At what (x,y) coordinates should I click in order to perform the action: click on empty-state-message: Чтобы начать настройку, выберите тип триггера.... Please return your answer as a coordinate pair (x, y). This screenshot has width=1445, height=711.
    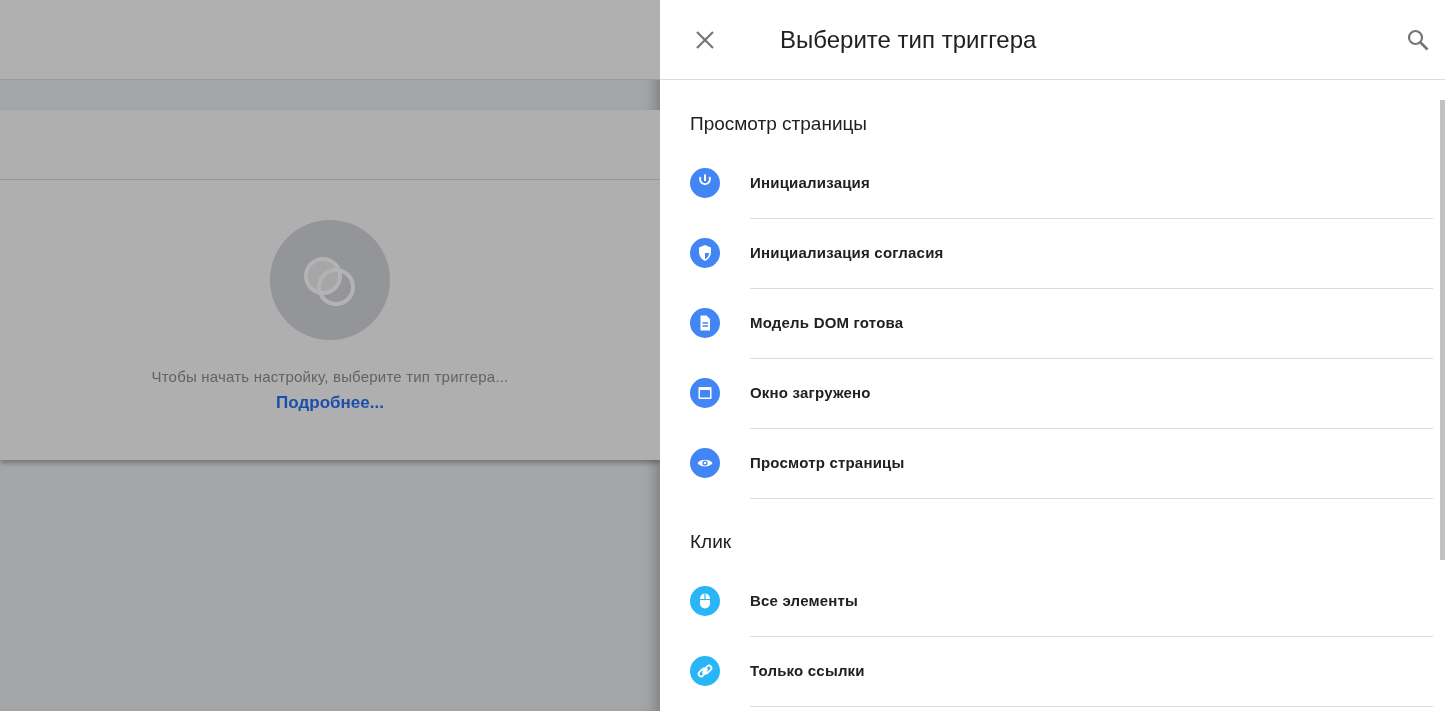
    Looking at the image, I should click on (330, 376).